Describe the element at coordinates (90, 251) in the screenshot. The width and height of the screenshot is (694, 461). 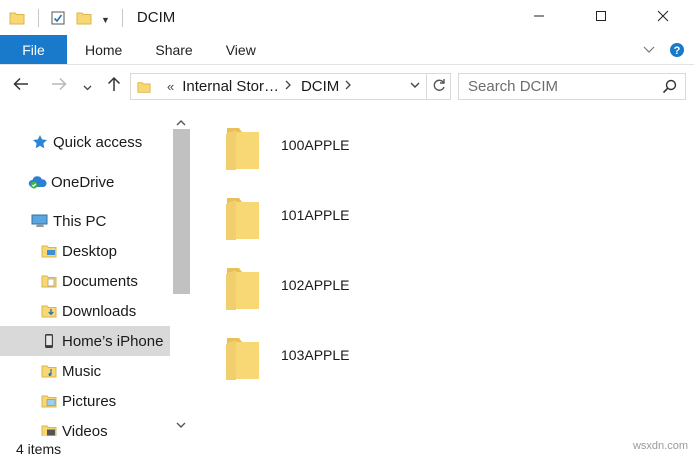
I see `nav-item-label: Desktop` at that location.